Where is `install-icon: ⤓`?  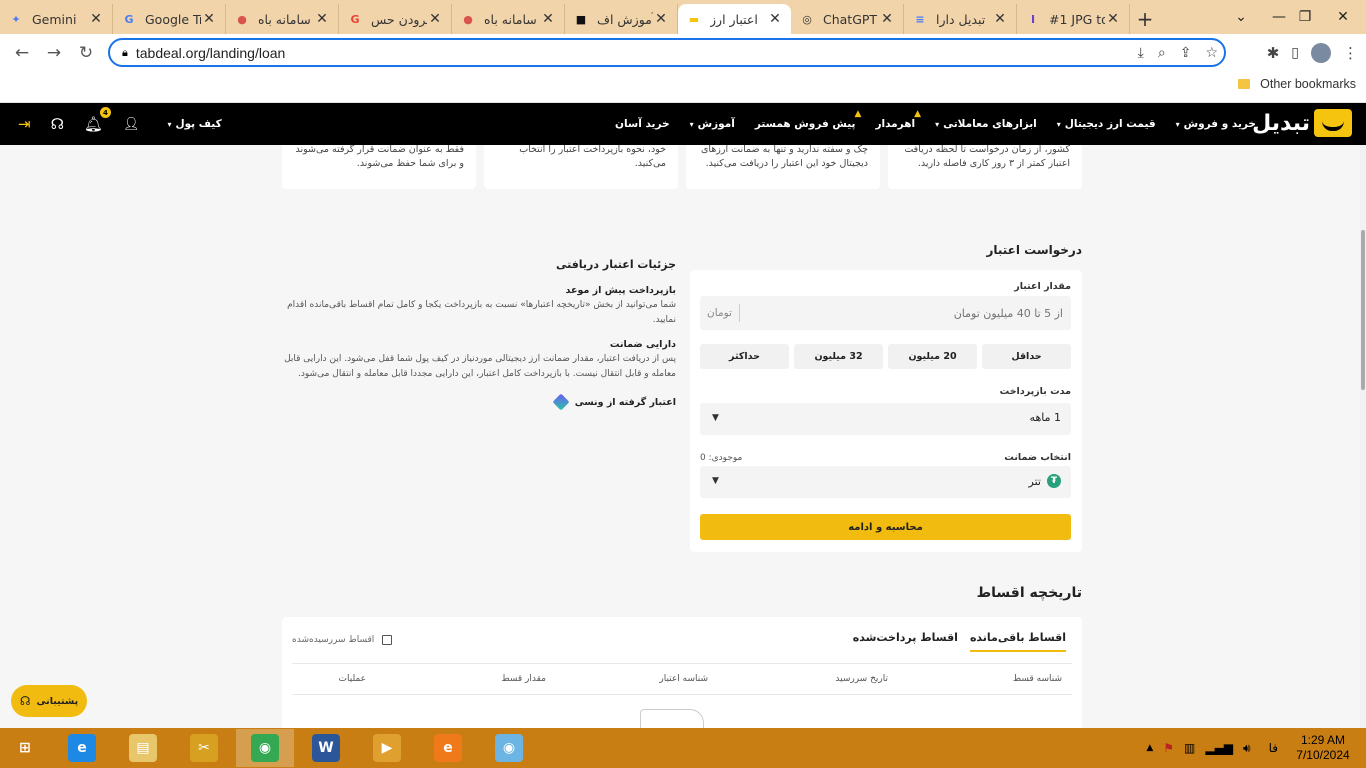 install-icon: ⤓ is located at coordinates (1141, 53).